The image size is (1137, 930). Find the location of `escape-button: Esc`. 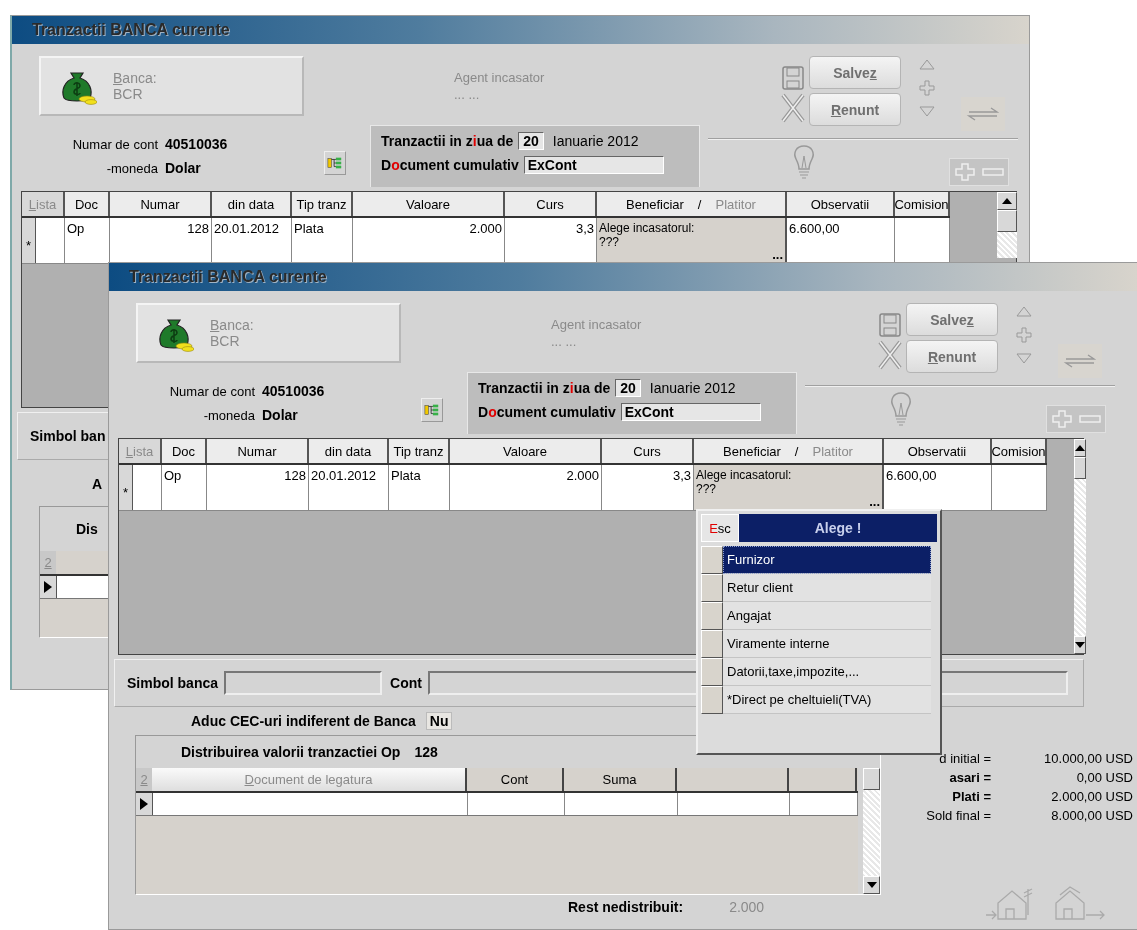

escape-button: Esc is located at coordinates (720, 528).